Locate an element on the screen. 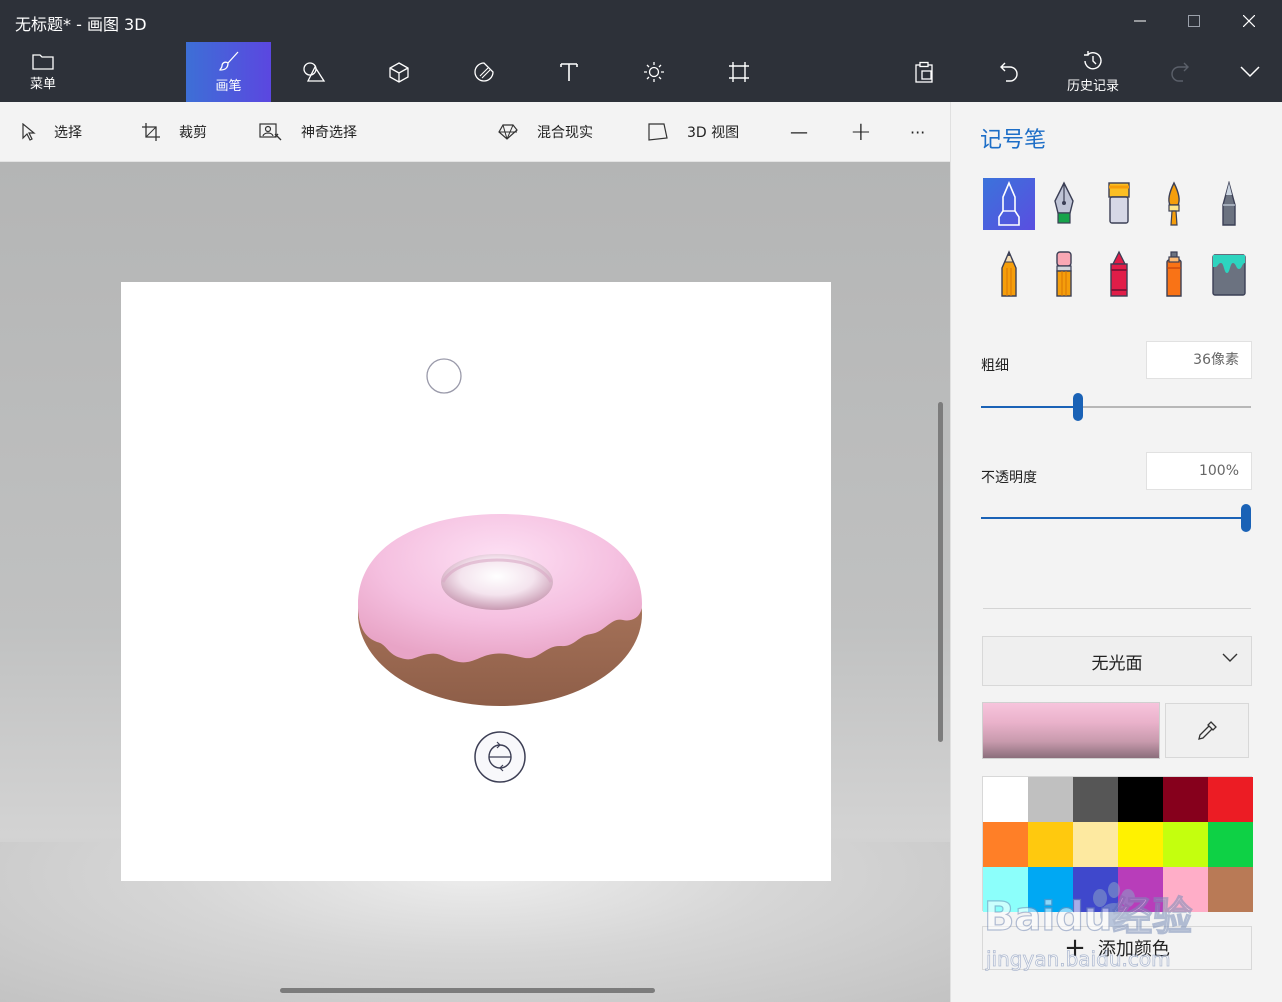  minimize-button is located at coordinates (1140, 21).